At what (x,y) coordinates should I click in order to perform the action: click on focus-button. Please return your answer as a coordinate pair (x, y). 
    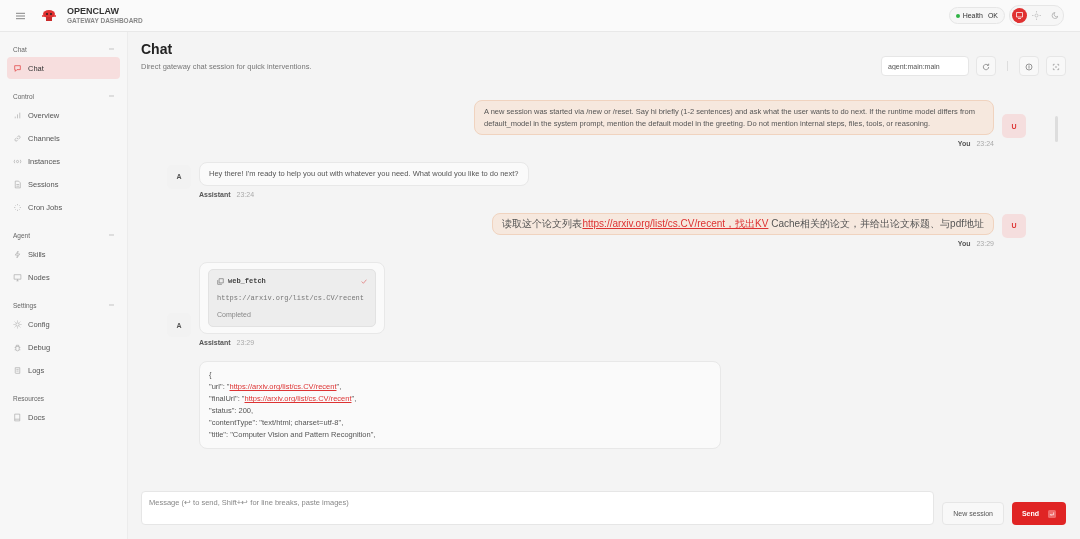
    Looking at the image, I should click on (1056, 66).